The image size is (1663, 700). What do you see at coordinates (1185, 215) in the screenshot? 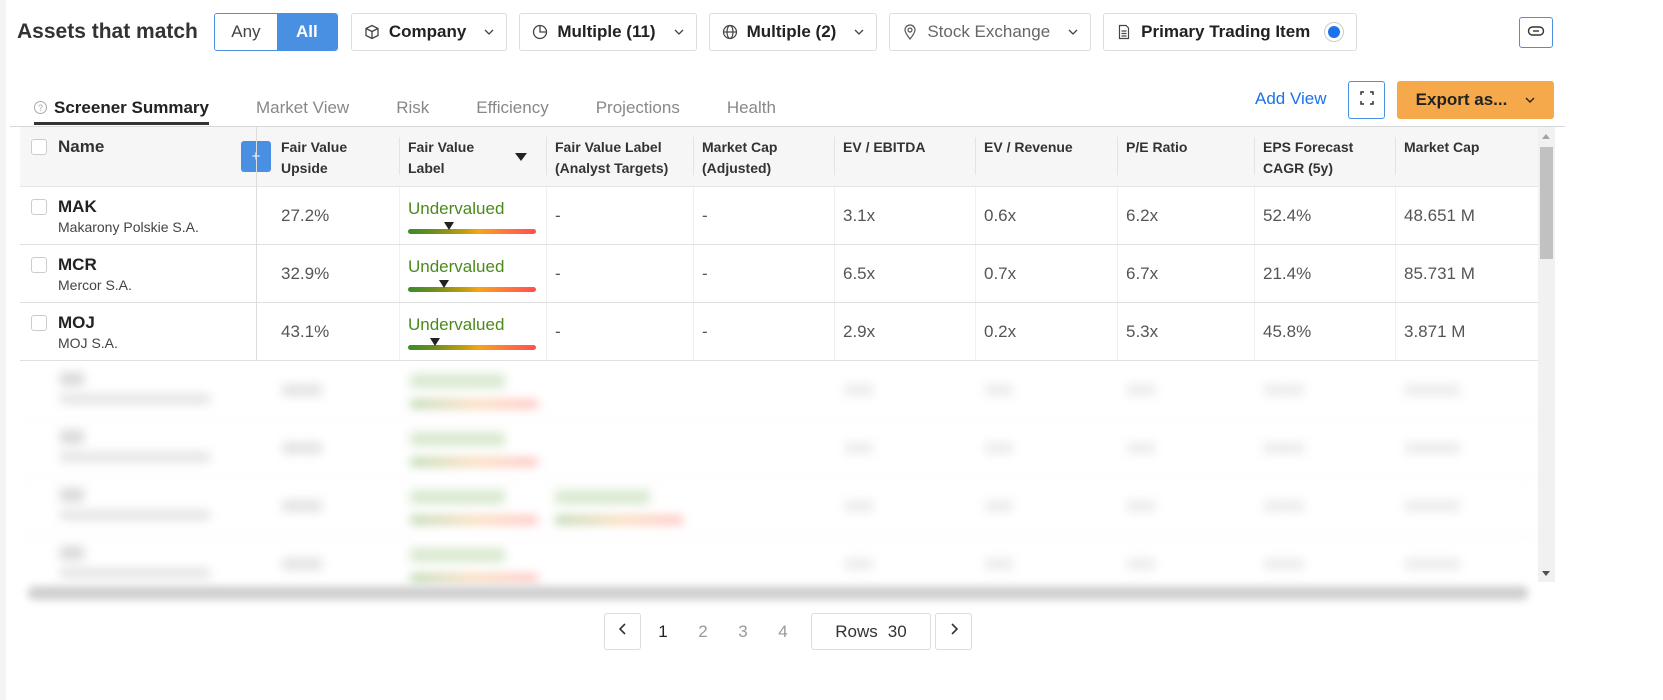
I see `cell-pe: 6.2x` at bounding box center [1185, 215].